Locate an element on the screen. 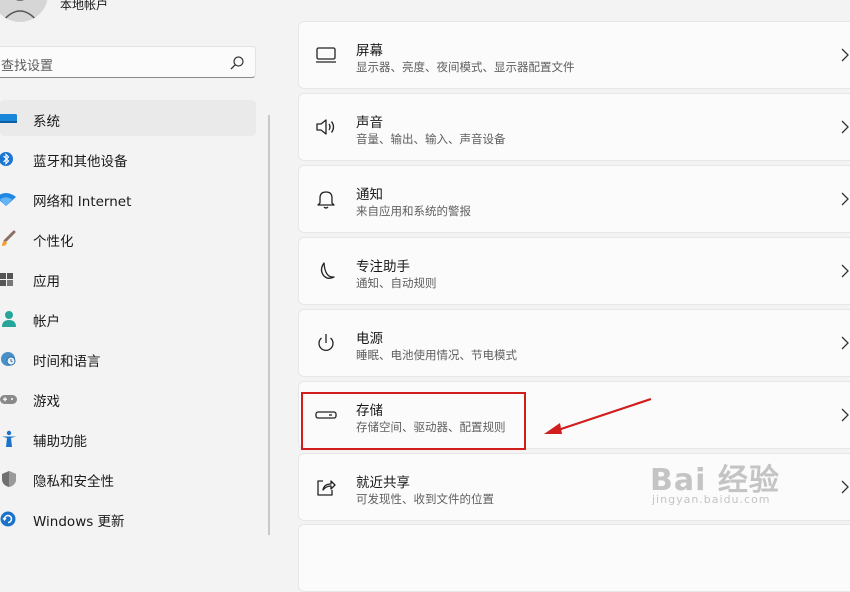 Image resolution: width=850 pixels, height=592 pixels. sidebar-item-label: 蓝牙和其他设备 is located at coordinates (80, 162).